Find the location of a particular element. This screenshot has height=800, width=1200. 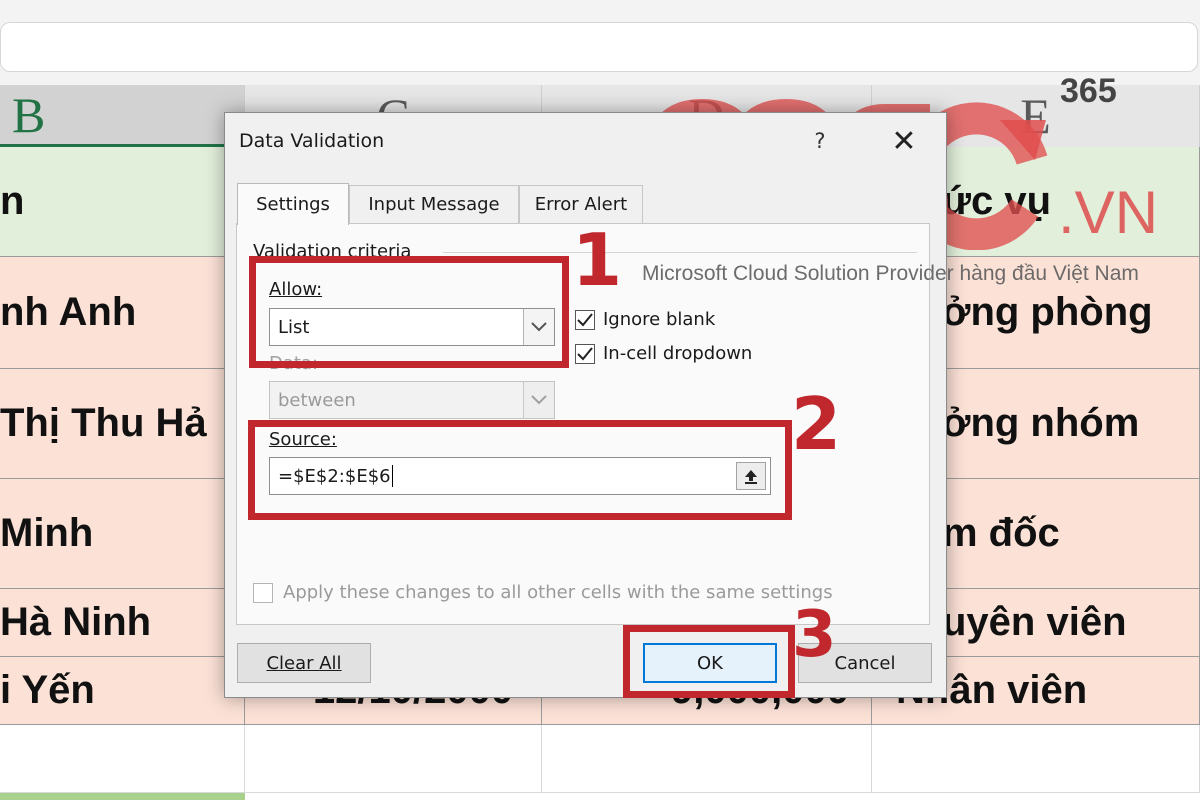

cell-b-row1: nh Anh is located at coordinates (122, 313).